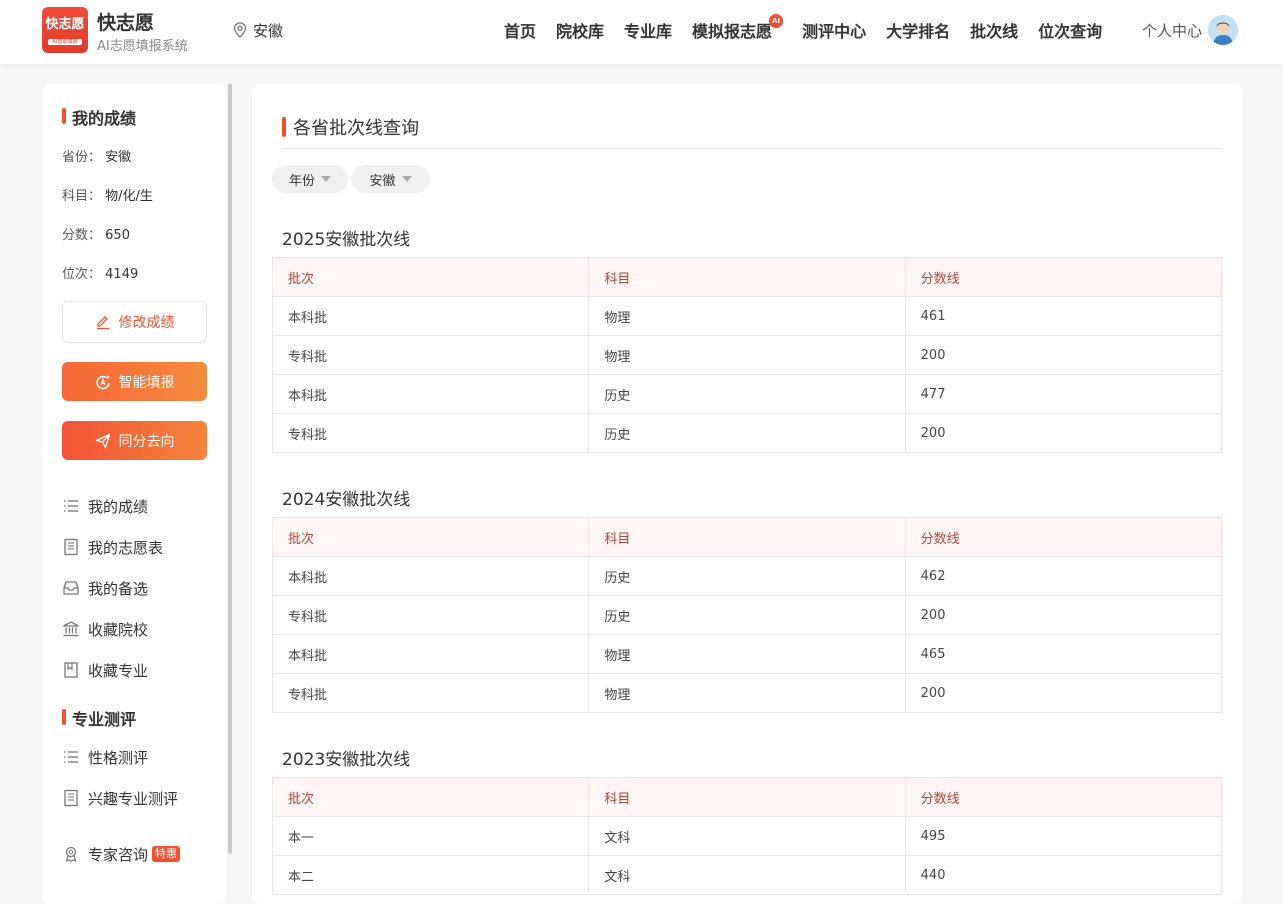  I want to click on inbox-icon, so click(71, 588).